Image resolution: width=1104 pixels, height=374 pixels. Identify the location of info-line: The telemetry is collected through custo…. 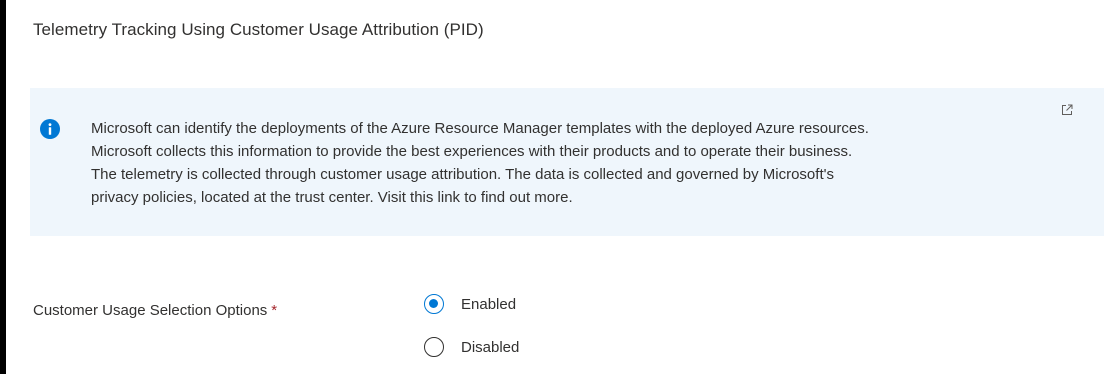
(462, 174).